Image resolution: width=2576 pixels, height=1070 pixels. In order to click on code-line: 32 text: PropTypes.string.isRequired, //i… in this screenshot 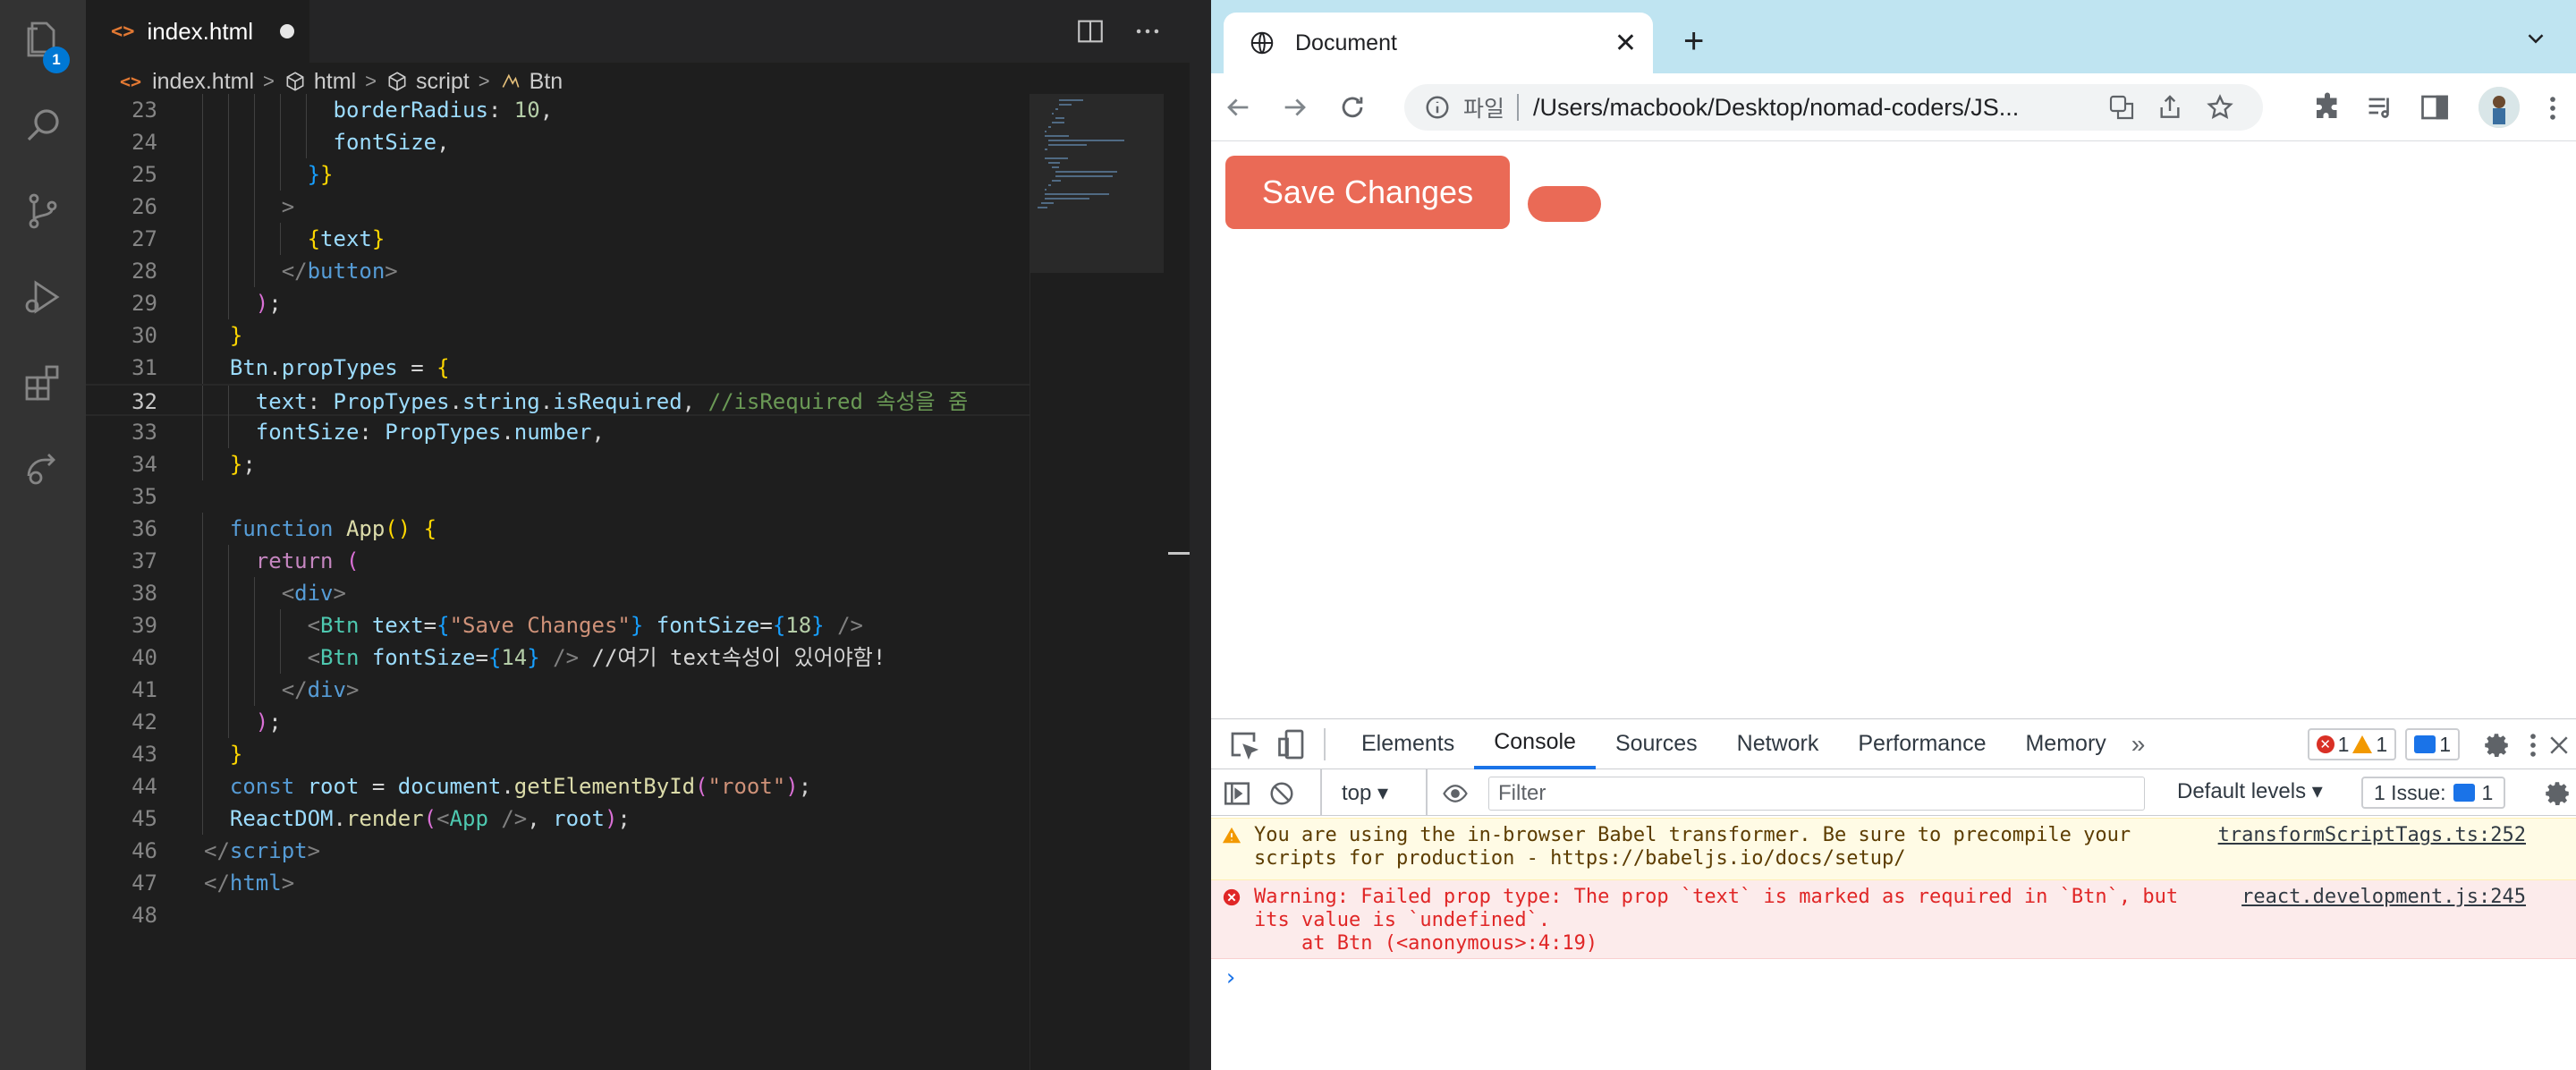, I will do `click(558, 401)`.